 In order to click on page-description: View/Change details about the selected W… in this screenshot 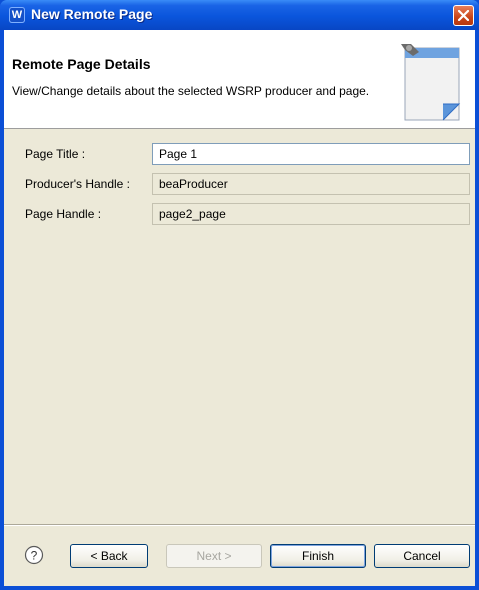, I will do `click(191, 91)`.